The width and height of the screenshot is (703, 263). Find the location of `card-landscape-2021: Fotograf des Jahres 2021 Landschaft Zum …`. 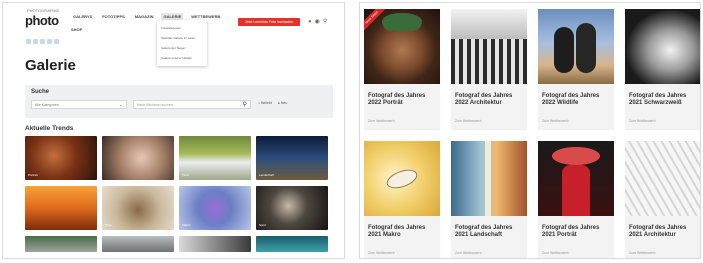

card-landscape-2021: Fotograf des Jahres 2021 Landschaft Zum … is located at coordinates (489, 199).